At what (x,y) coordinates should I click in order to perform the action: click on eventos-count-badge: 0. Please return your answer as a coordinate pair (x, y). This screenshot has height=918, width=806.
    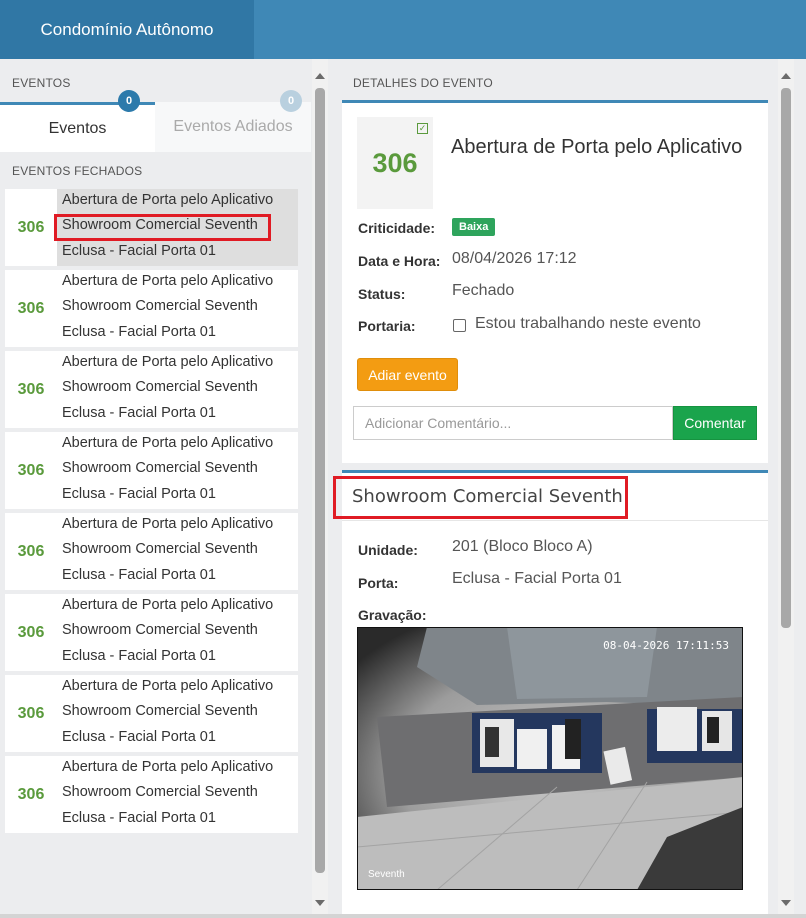
    Looking at the image, I should click on (129, 101).